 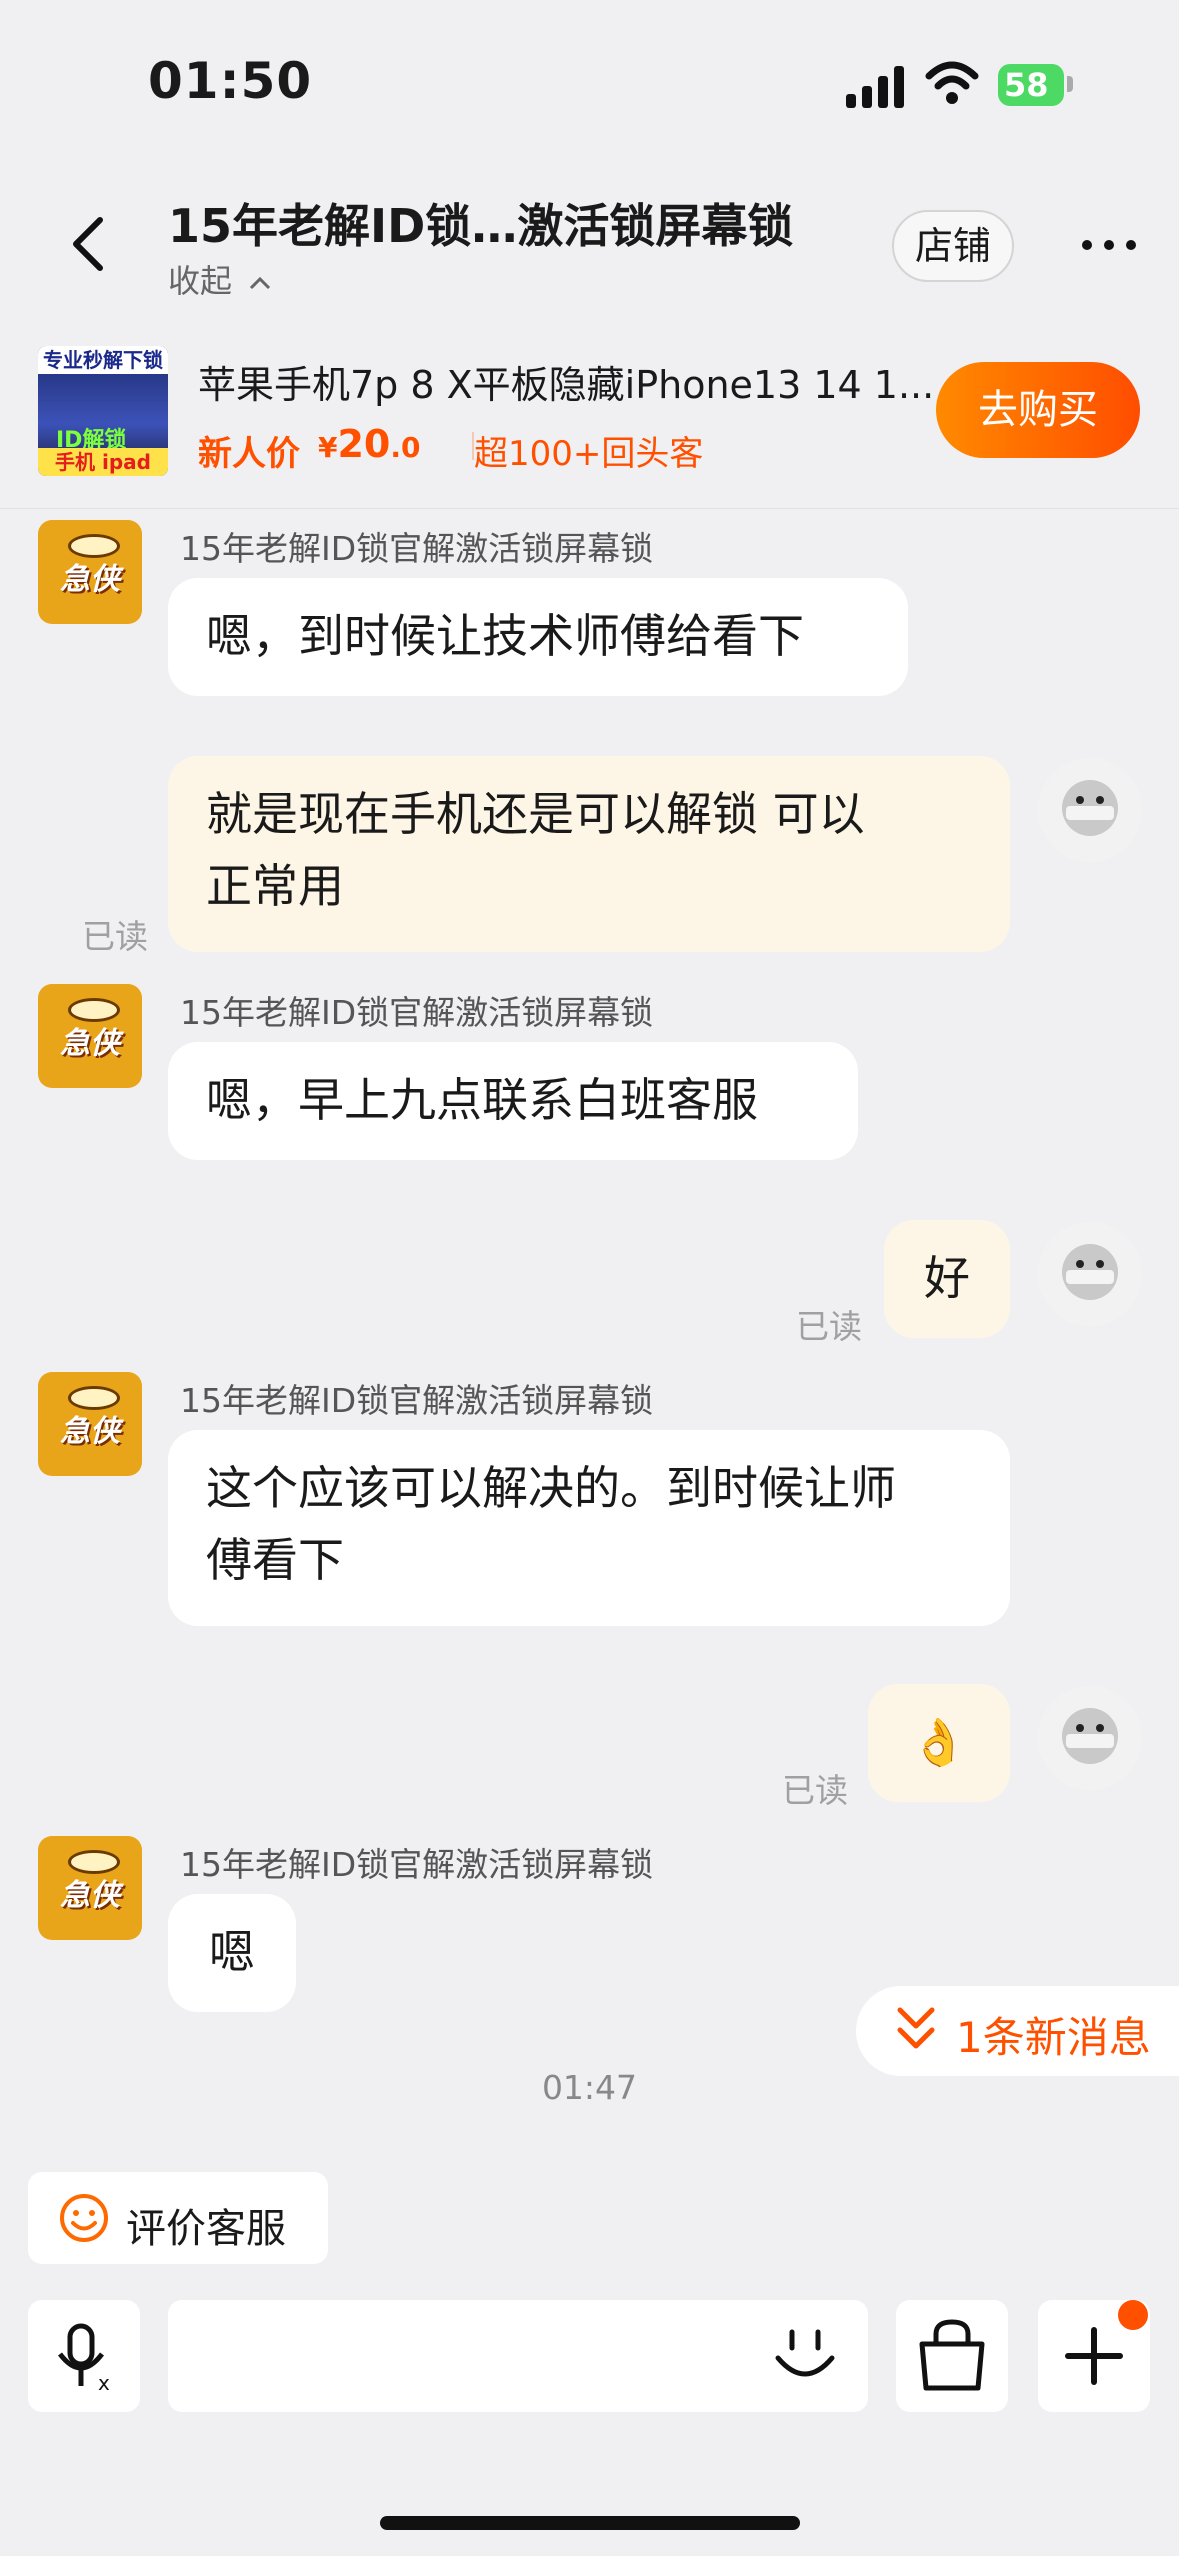 What do you see at coordinates (260, 283) in the screenshot?
I see `chevron-up-icon` at bounding box center [260, 283].